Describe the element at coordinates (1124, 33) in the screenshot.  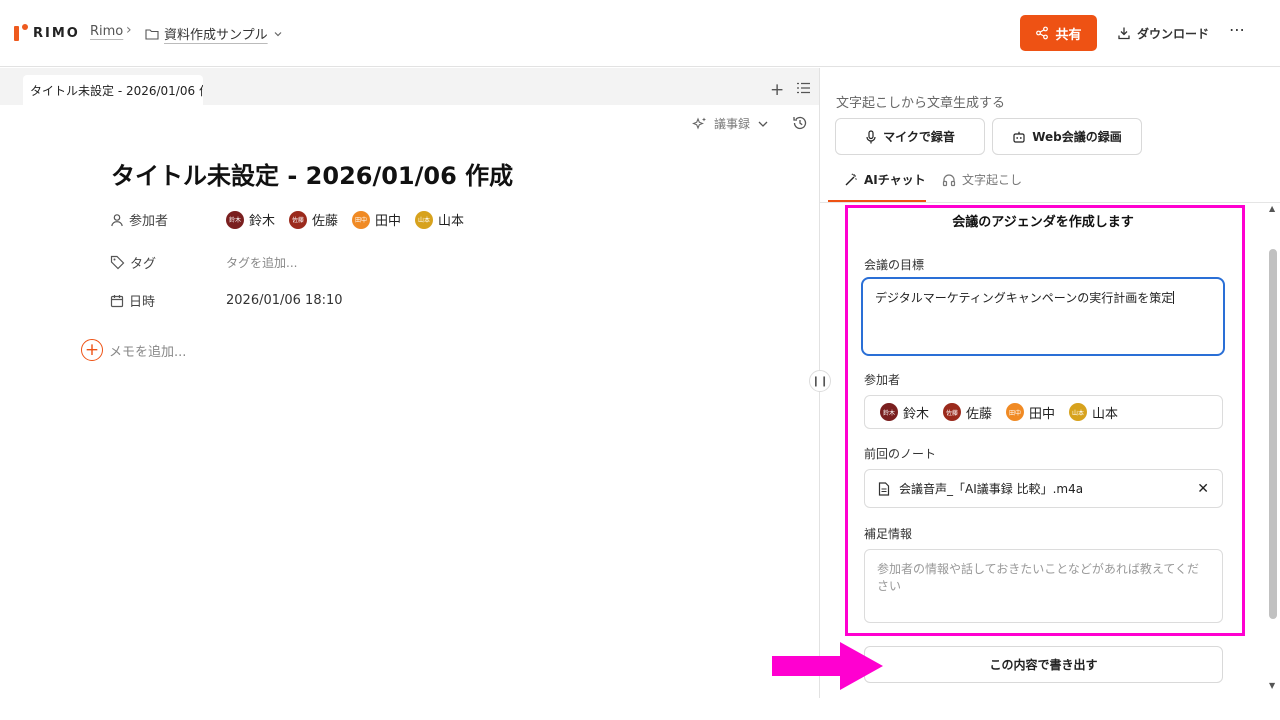
I see `download-icon` at that location.